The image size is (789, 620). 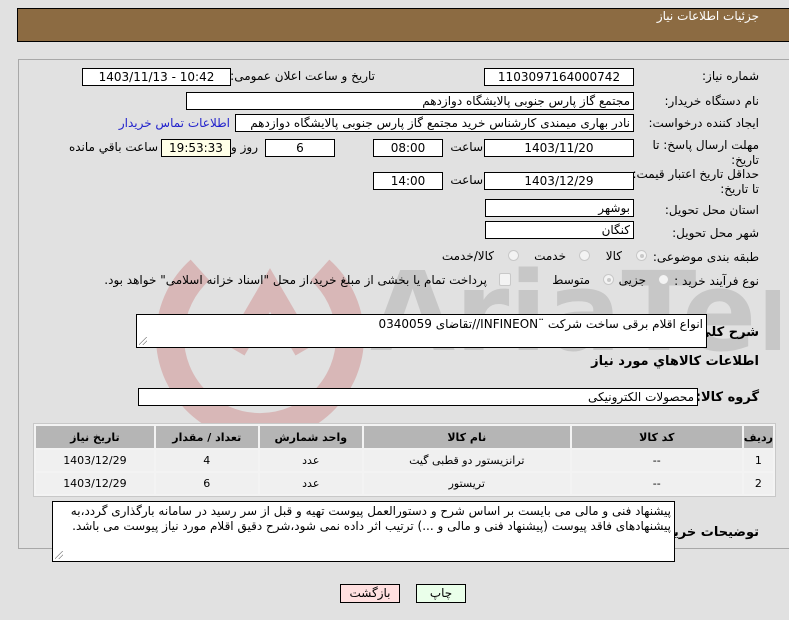 I want to click on purchase-radio-medium, so click(x=608, y=279).